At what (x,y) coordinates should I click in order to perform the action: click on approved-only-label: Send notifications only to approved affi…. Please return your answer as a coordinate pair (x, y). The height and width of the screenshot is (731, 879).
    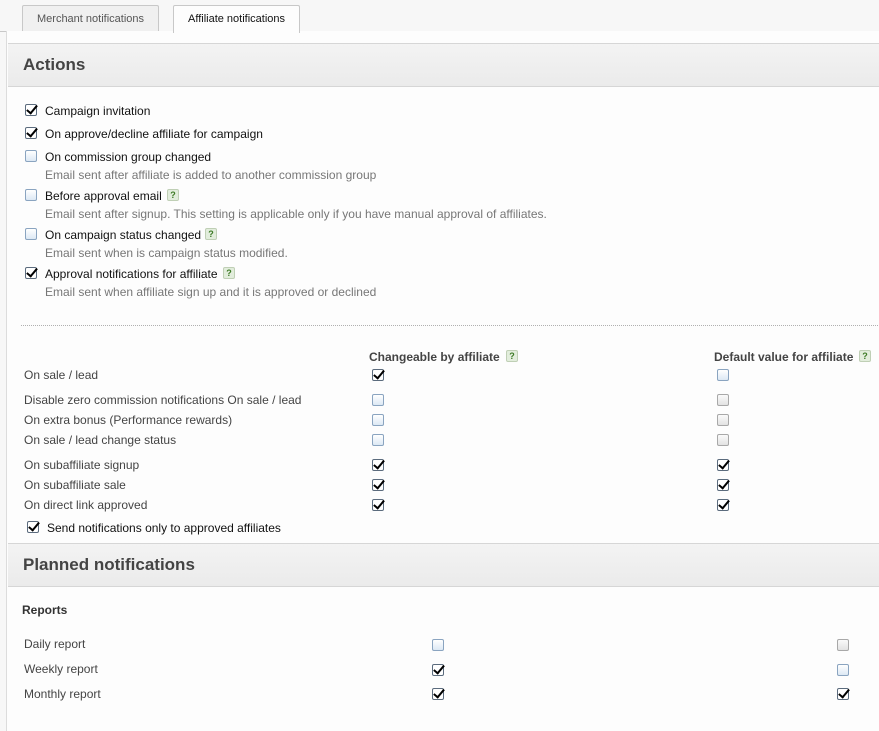
    Looking at the image, I should click on (164, 528).